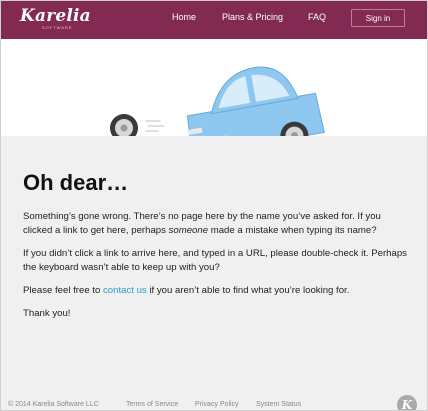 The image size is (428, 411). Describe the element at coordinates (317, 17) in the screenshot. I see `nav-faq: FAQ` at that location.